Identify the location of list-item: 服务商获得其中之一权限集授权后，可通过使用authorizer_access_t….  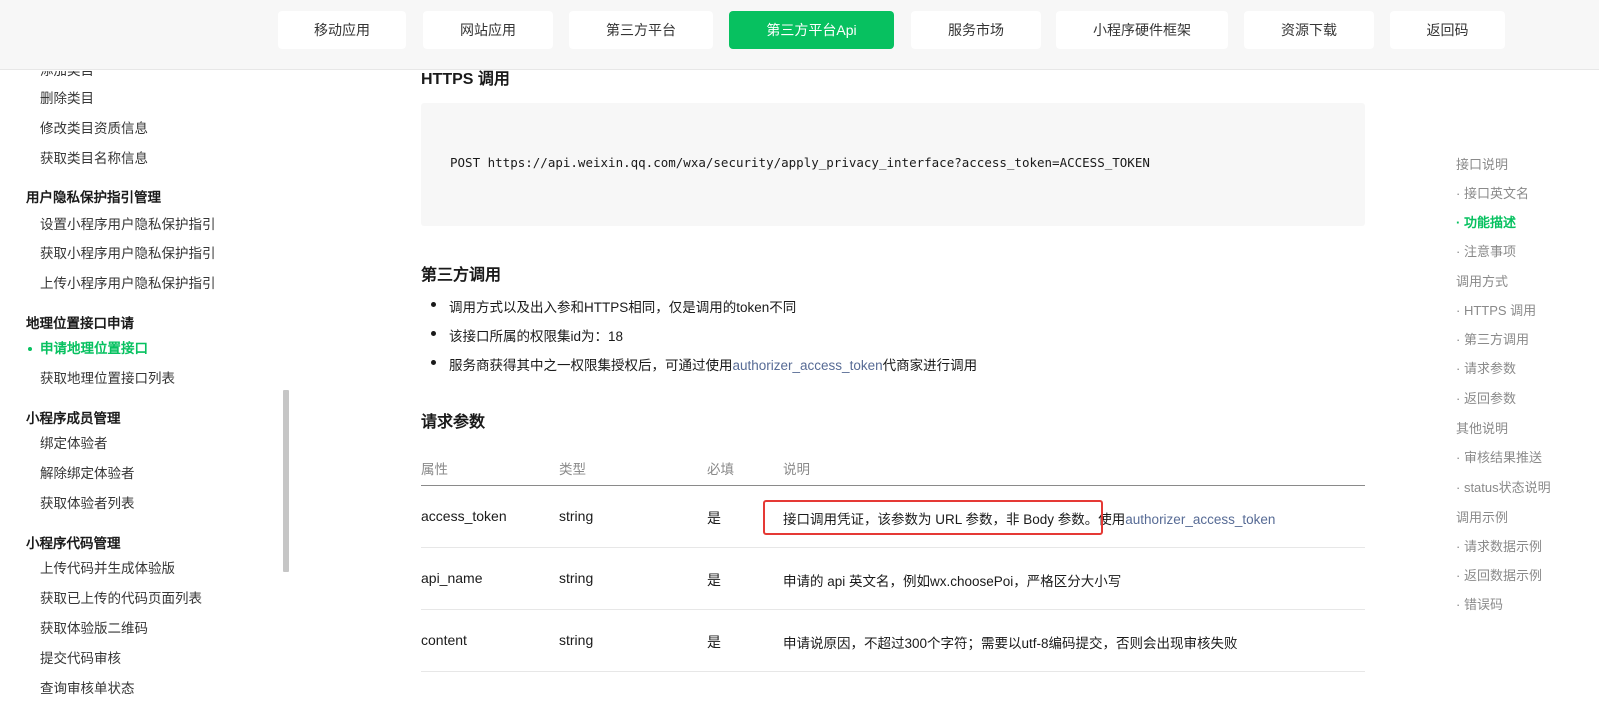
(704, 364).